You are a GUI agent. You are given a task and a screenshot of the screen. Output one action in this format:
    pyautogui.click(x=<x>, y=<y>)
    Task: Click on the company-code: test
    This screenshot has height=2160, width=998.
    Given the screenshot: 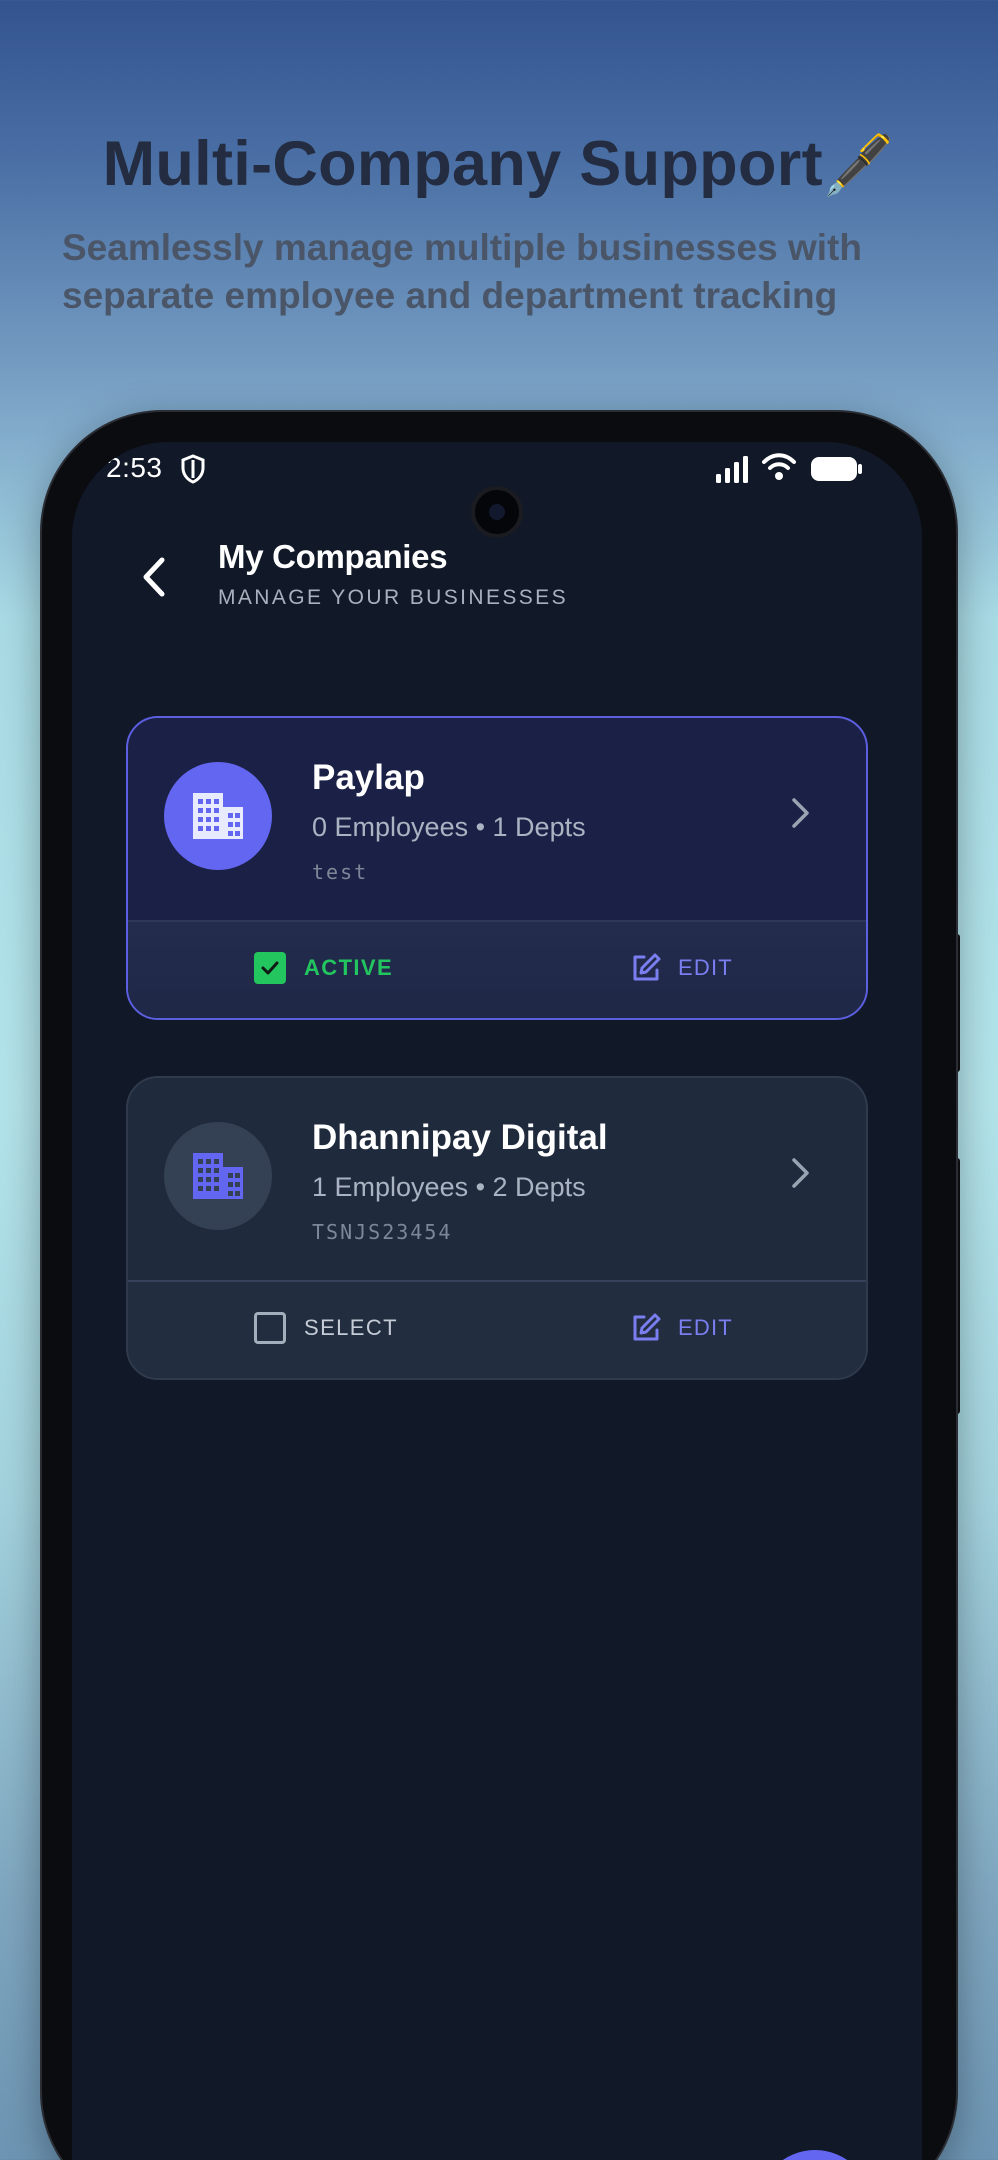 What is the action you would take?
    pyautogui.click(x=340, y=872)
    